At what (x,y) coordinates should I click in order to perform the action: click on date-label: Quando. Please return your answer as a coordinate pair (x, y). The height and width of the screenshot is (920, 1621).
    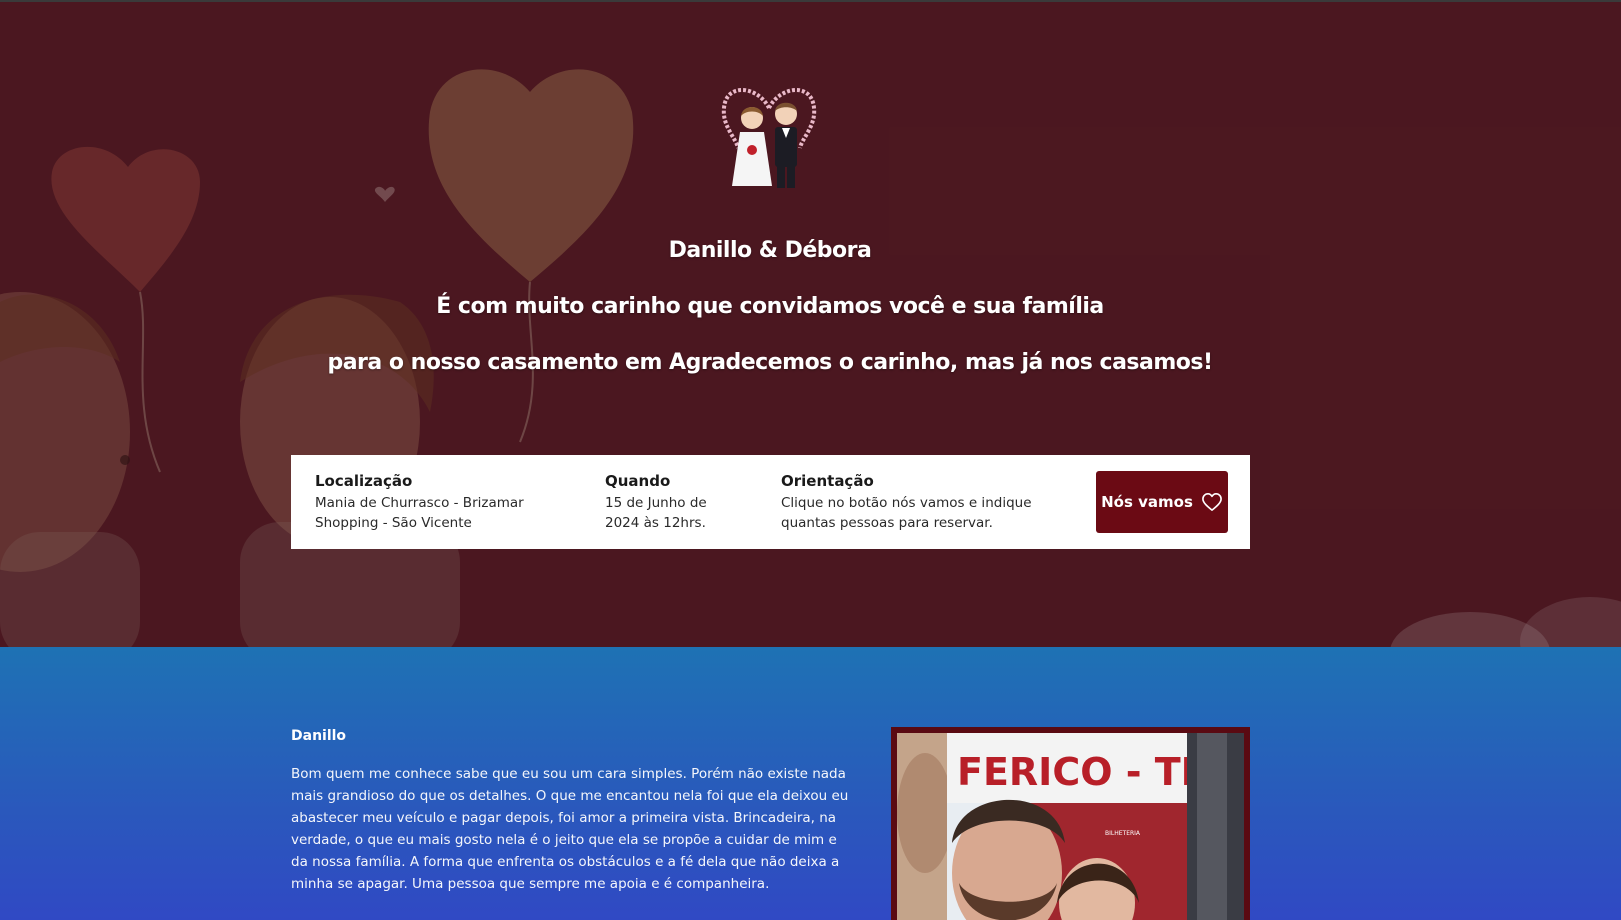
    Looking at the image, I should click on (638, 481).